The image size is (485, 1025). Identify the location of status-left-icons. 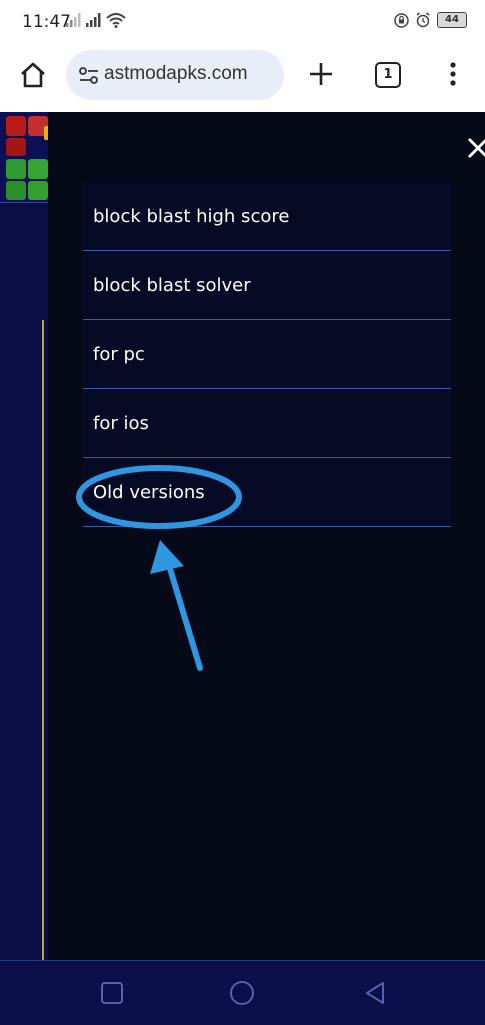
(96, 20).